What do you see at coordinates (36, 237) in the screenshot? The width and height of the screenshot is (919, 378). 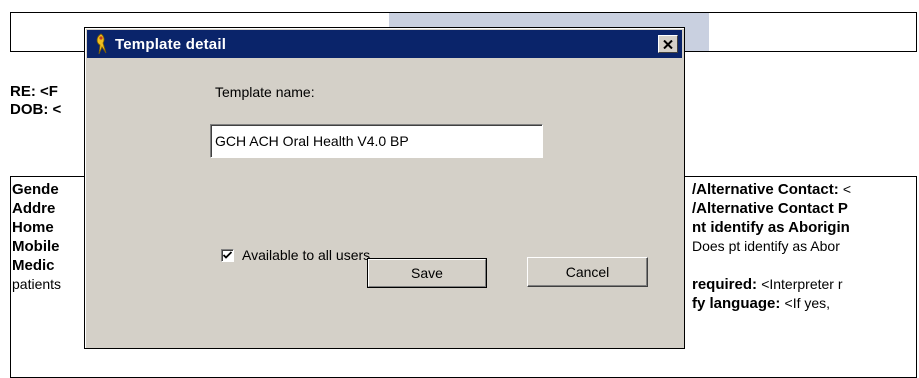 I see `document-left-column: Gende Addre Home Mobile Medic patients` at bounding box center [36, 237].